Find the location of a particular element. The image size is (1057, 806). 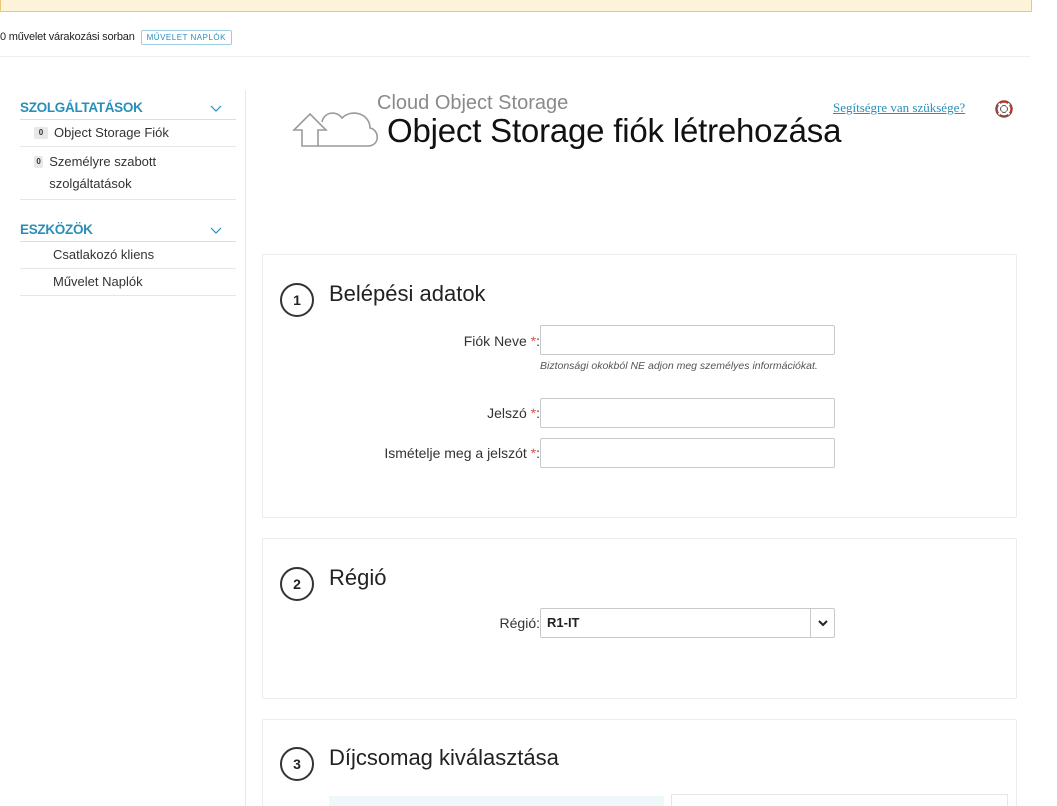

sidebar-item-label: Művelet Naplók is located at coordinates (98, 281).